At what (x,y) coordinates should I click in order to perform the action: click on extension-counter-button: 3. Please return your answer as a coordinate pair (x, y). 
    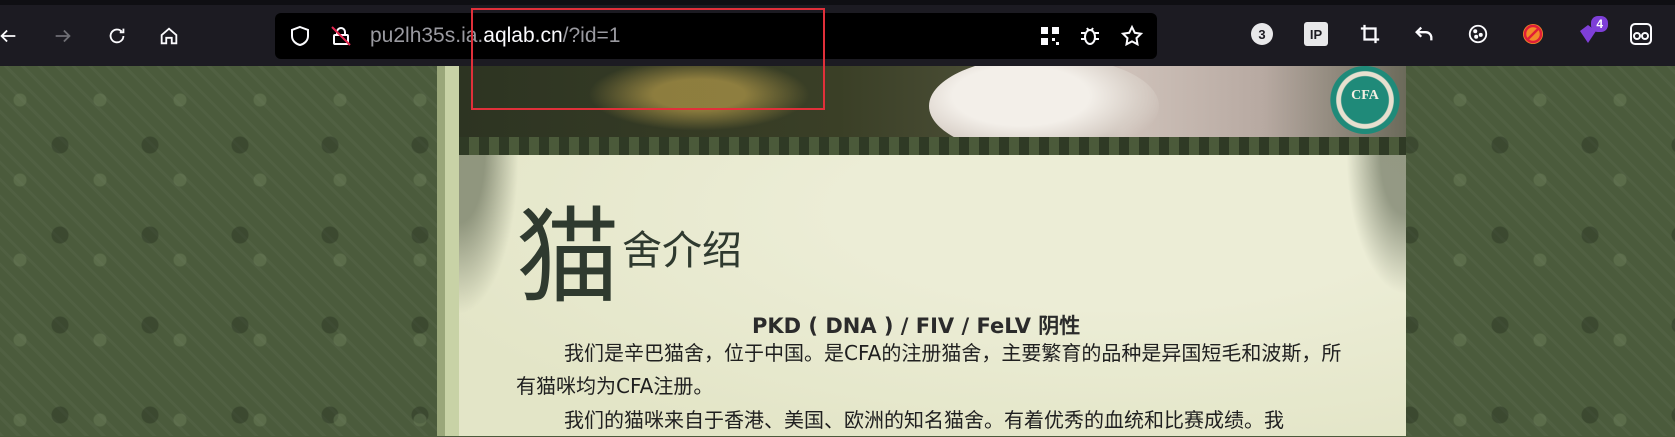
    Looking at the image, I should click on (1262, 34).